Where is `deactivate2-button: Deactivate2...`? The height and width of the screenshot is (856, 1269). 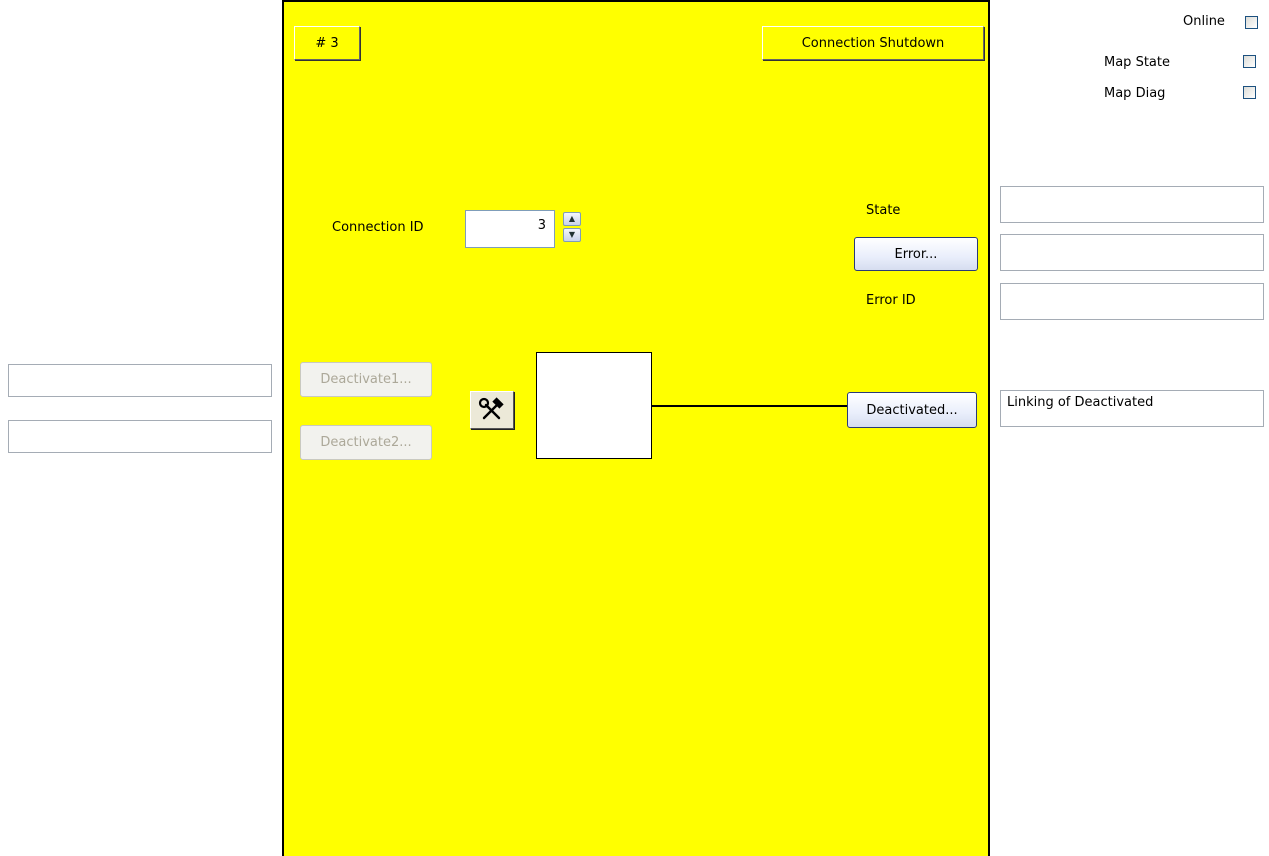
deactivate2-button: Deactivate2... is located at coordinates (366, 442).